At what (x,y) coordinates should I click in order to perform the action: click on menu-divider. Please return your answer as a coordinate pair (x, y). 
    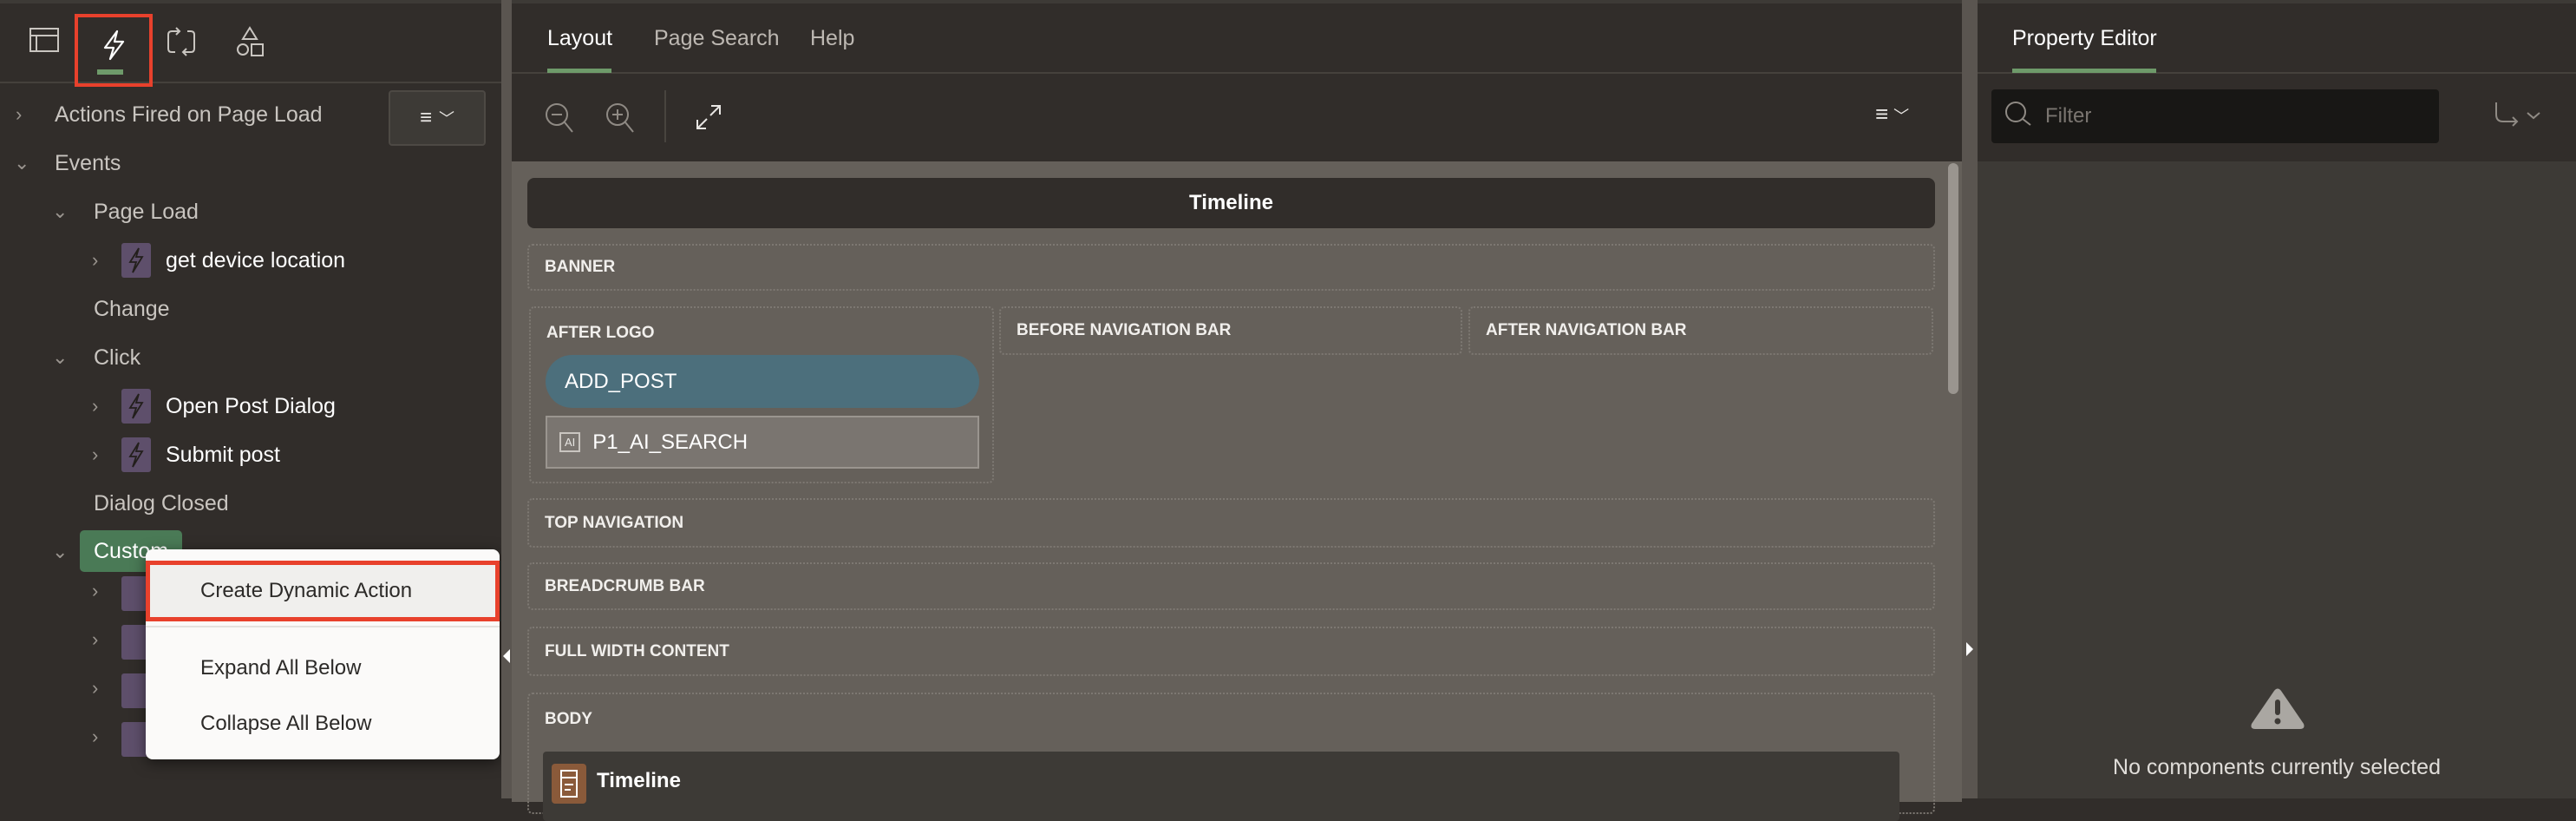
    Looking at the image, I should click on (323, 626).